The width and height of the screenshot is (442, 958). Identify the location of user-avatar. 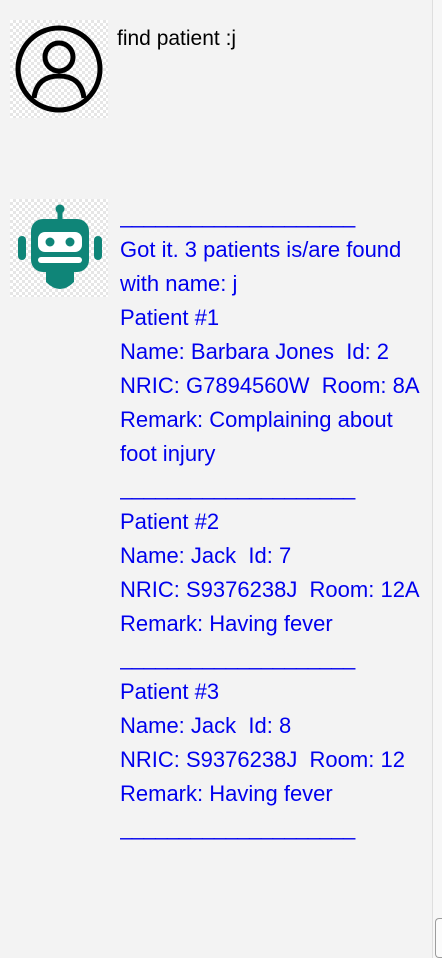
(59, 69).